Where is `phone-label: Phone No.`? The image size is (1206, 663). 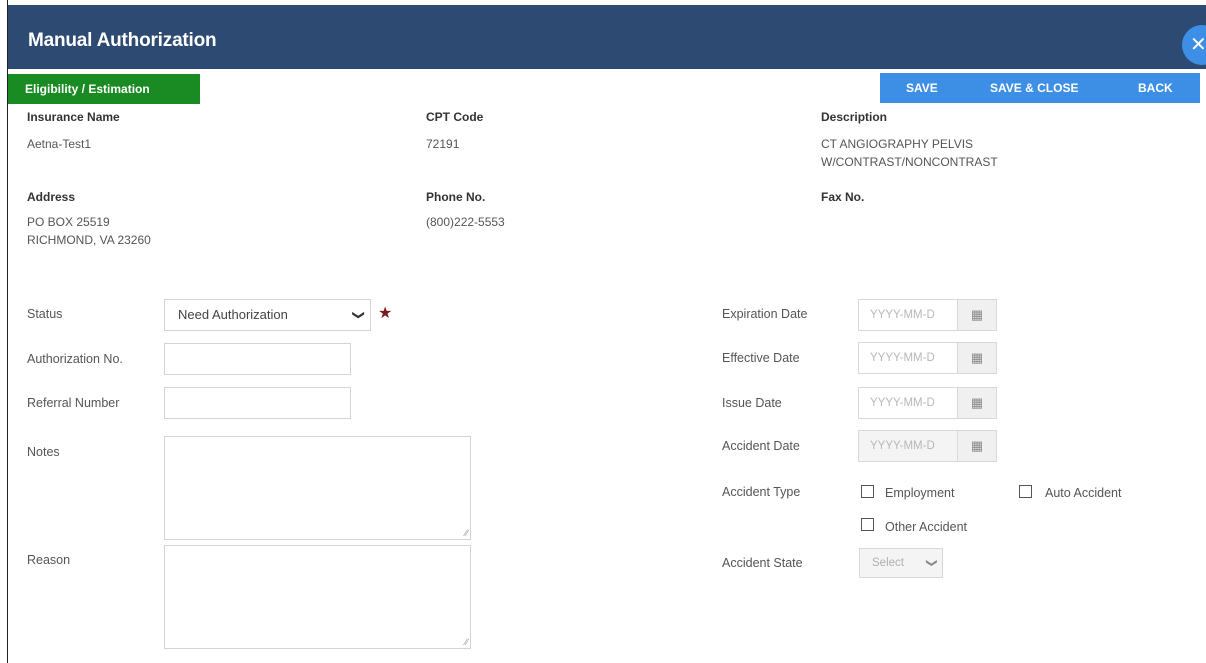 phone-label: Phone No. is located at coordinates (456, 197).